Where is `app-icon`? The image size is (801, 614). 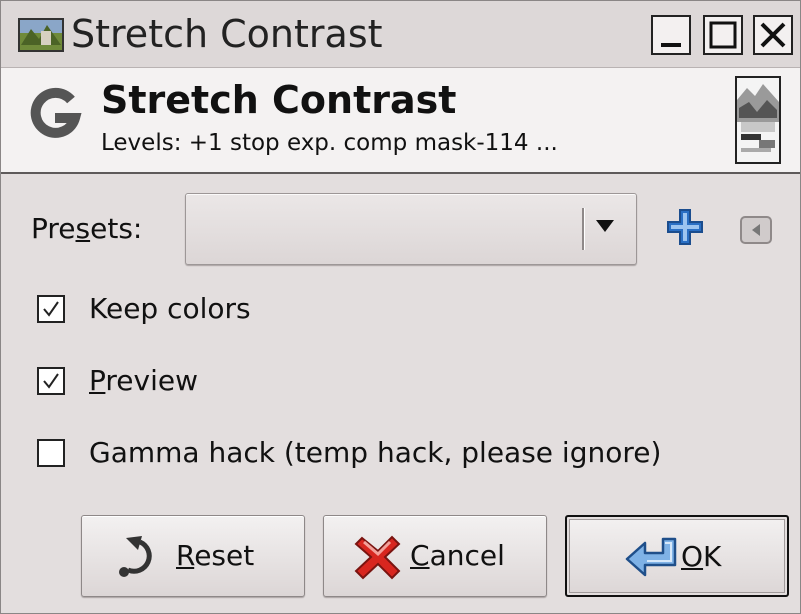
app-icon is located at coordinates (41, 35).